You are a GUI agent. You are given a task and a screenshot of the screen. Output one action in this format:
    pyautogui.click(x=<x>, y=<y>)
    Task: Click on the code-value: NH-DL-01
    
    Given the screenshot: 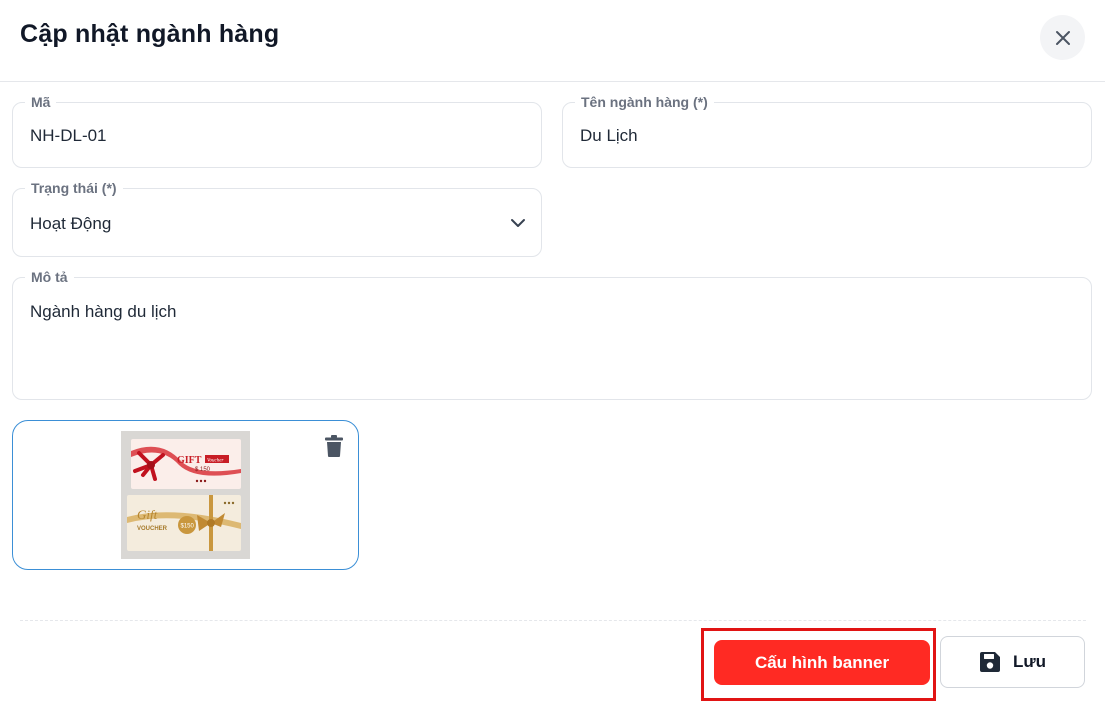 What is the action you would take?
    pyautogui.click(x=68, y=136)
    